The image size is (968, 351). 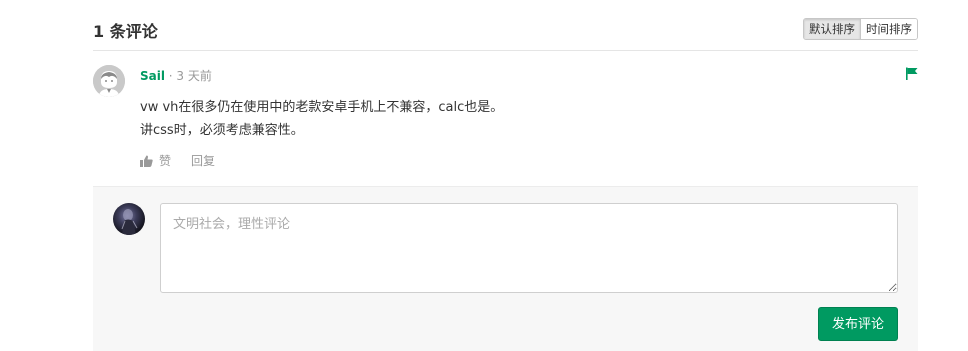 What do you see at coordinates (152, 76) in the screenshot?
I see `comment-author-link: Sail` at bounding box center [152, 76].